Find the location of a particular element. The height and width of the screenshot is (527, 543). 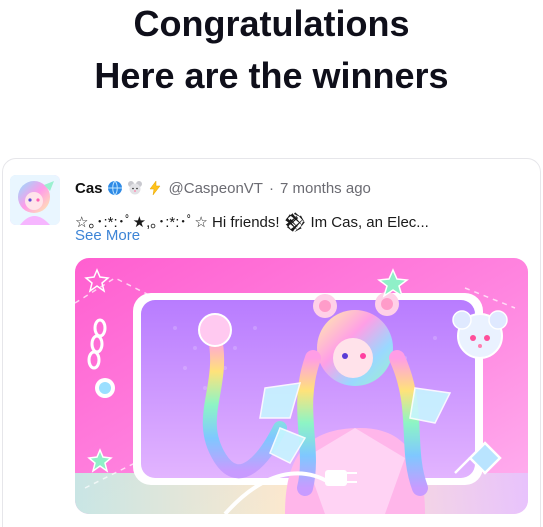

avatar-illustration is located at coordinates (35, 200).